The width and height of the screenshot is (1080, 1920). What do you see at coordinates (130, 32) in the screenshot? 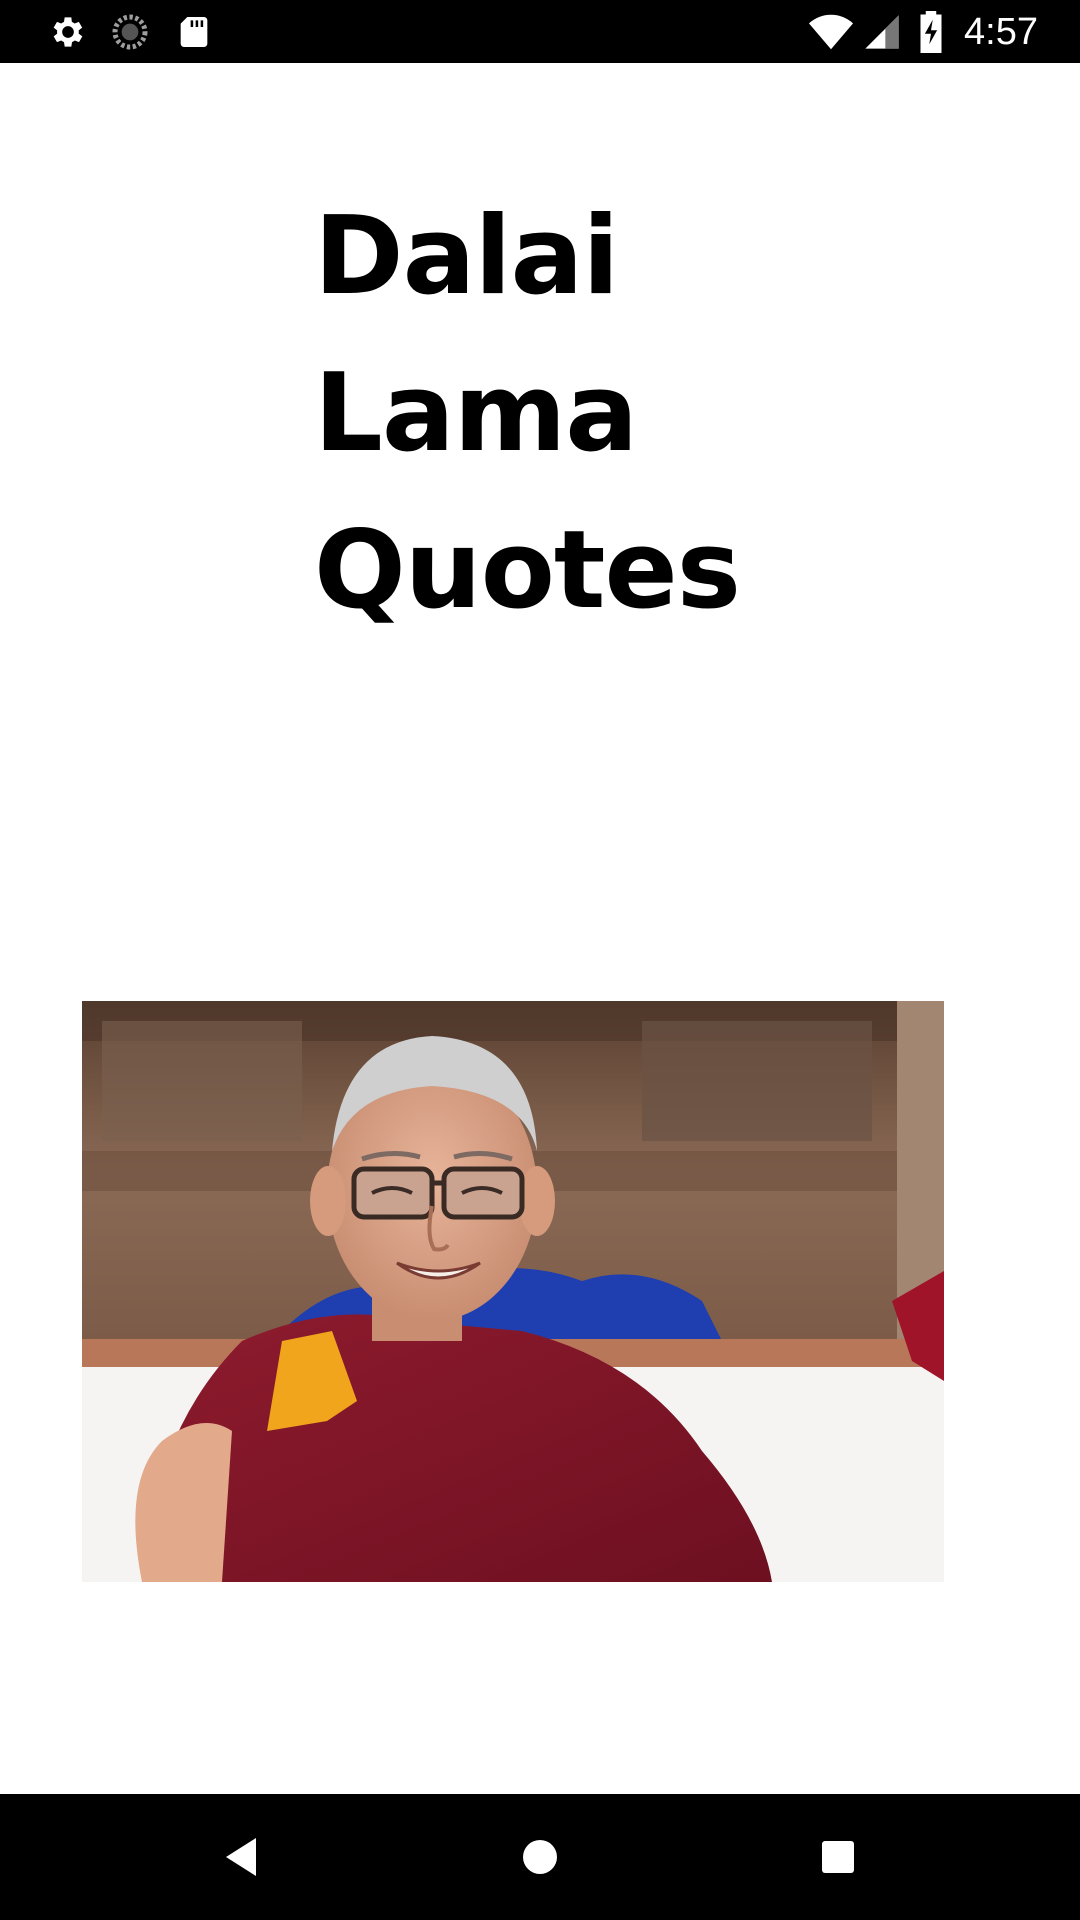
I see `sync-icon` at bounding box center [130, 32].